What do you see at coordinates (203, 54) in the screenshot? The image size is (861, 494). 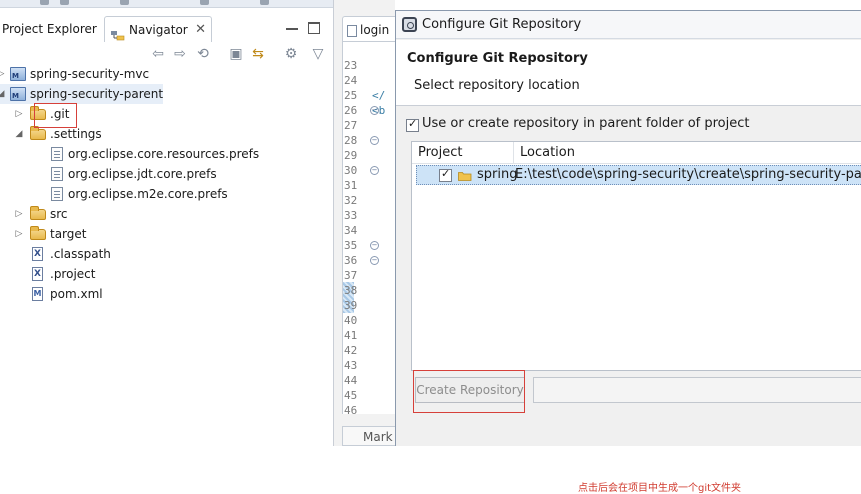 I see `up-folder-icon: ⟲` at bounding box center [203, 54].